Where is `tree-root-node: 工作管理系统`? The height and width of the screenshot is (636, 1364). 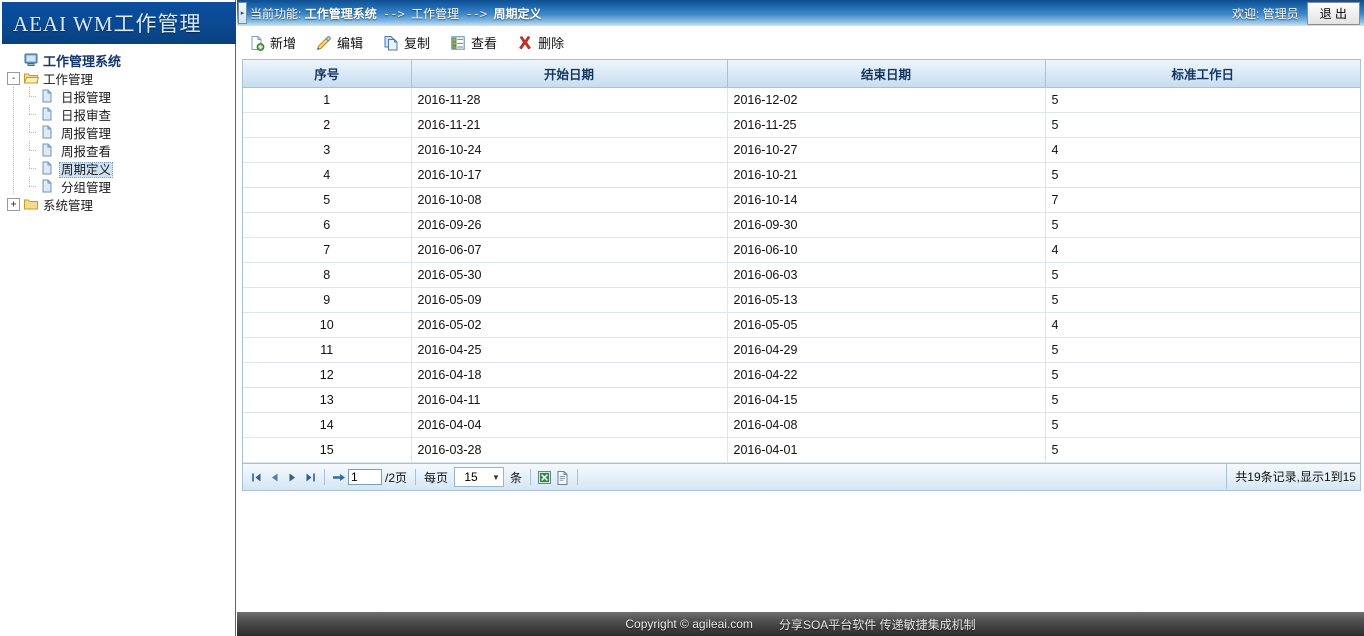
tree-root-node: 工作管理系统 is located at coordinates (121, 60).